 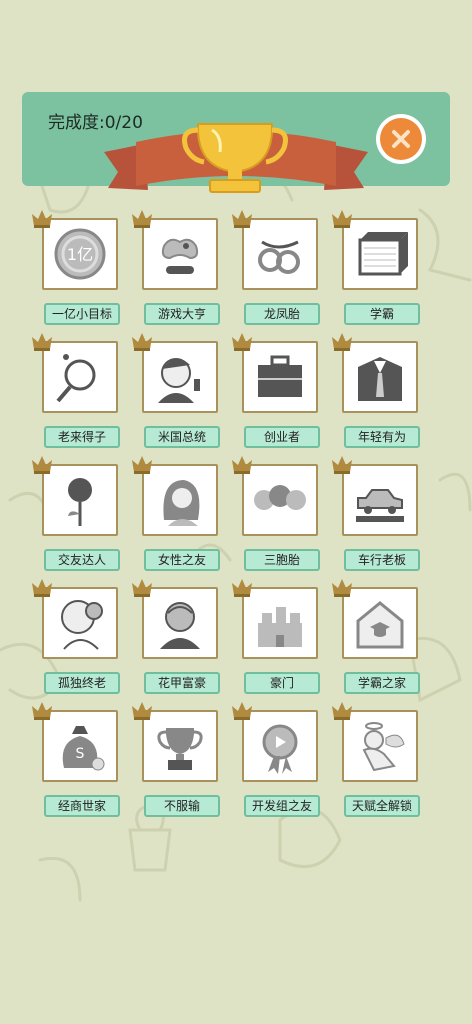 What do you see at coordinates (236, 158) in the screenshot?
I see `trophy-ribbon` at bounding box center [236, 158].